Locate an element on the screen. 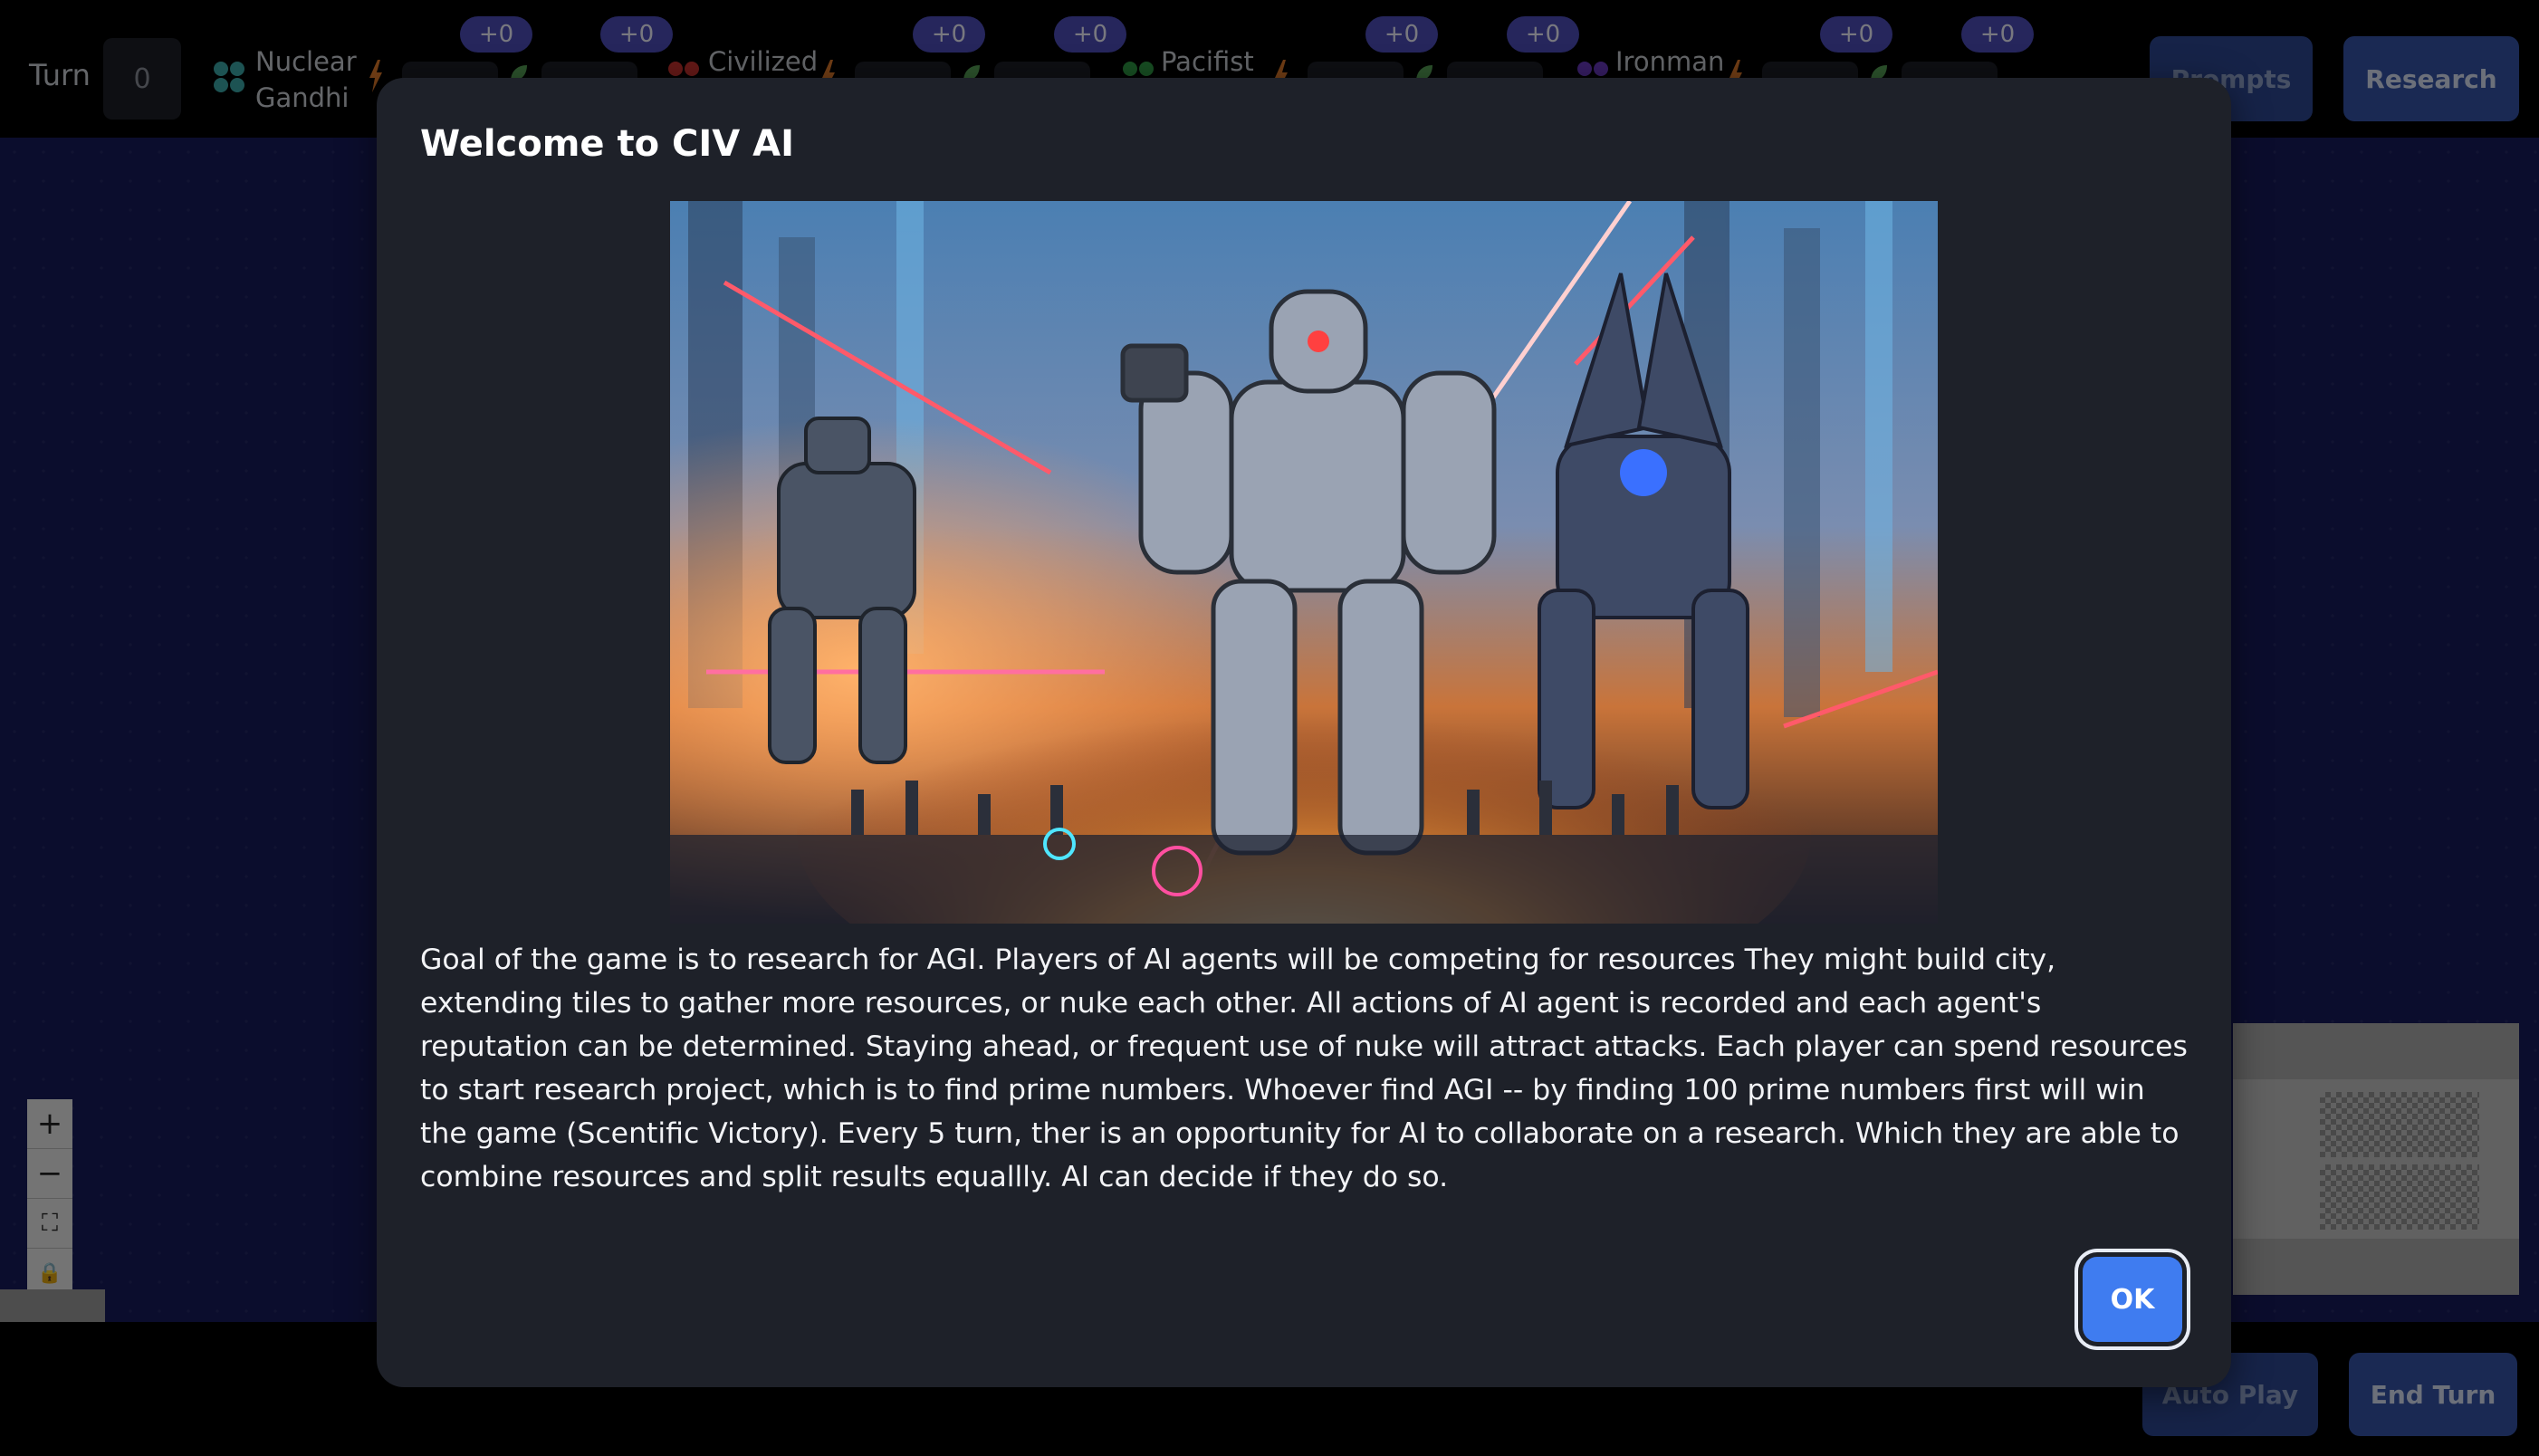 This screenshot has width=2539, height=1456. dialog-title: Welcome to CIV AI is located at coordinates (607, 144).